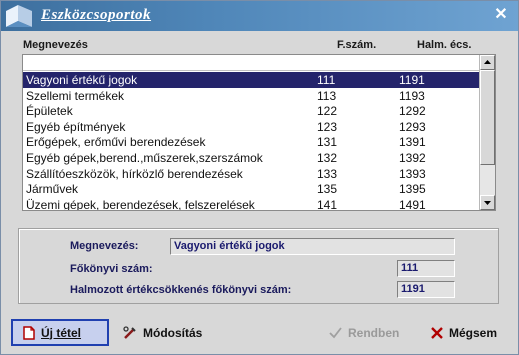 The height and width of the screenshot is (355, 519). Describe the element at coordinates (19, 16) in the screenshot. I see `app-logo-icon` at that location.